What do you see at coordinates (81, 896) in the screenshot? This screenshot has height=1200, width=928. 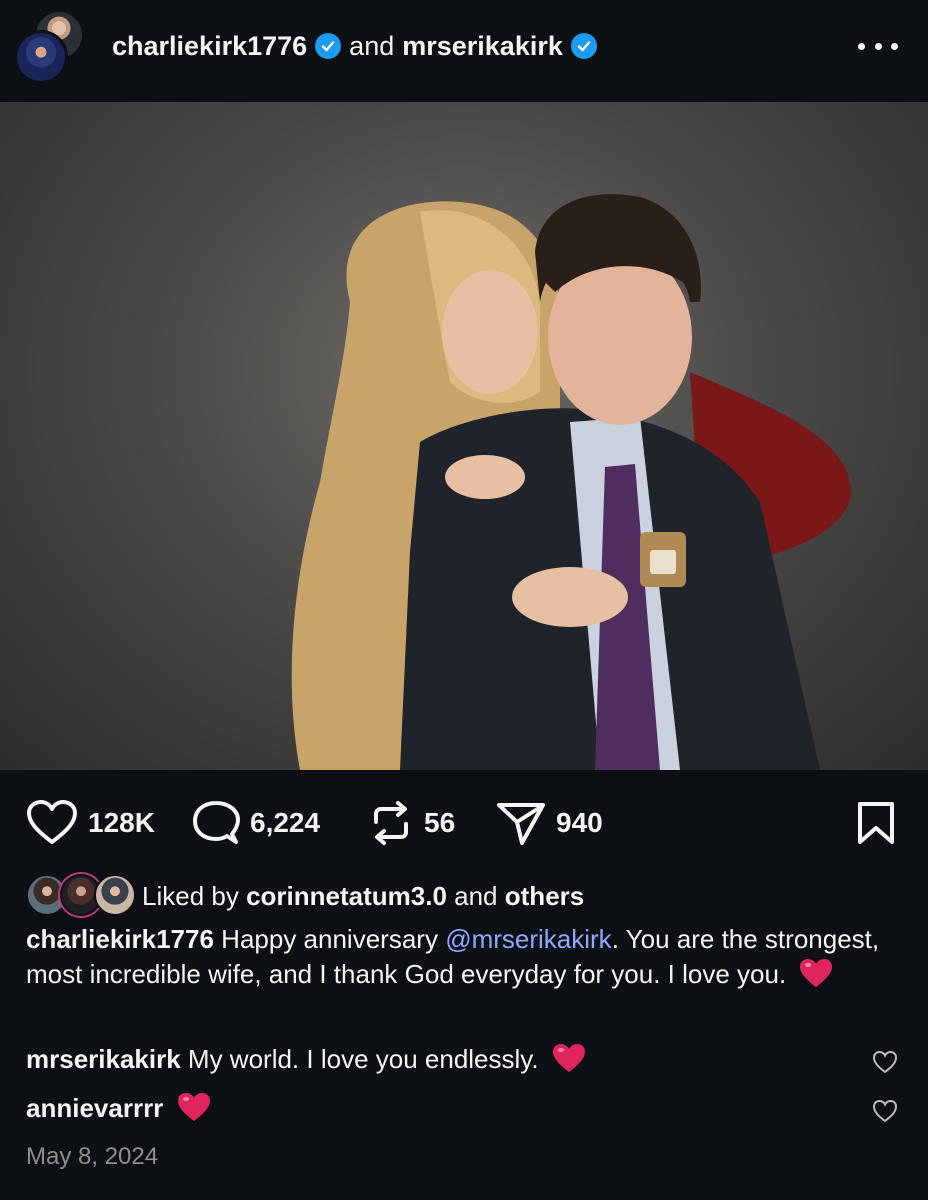 I see `liker-avatars` at bounding box center [81, 896].